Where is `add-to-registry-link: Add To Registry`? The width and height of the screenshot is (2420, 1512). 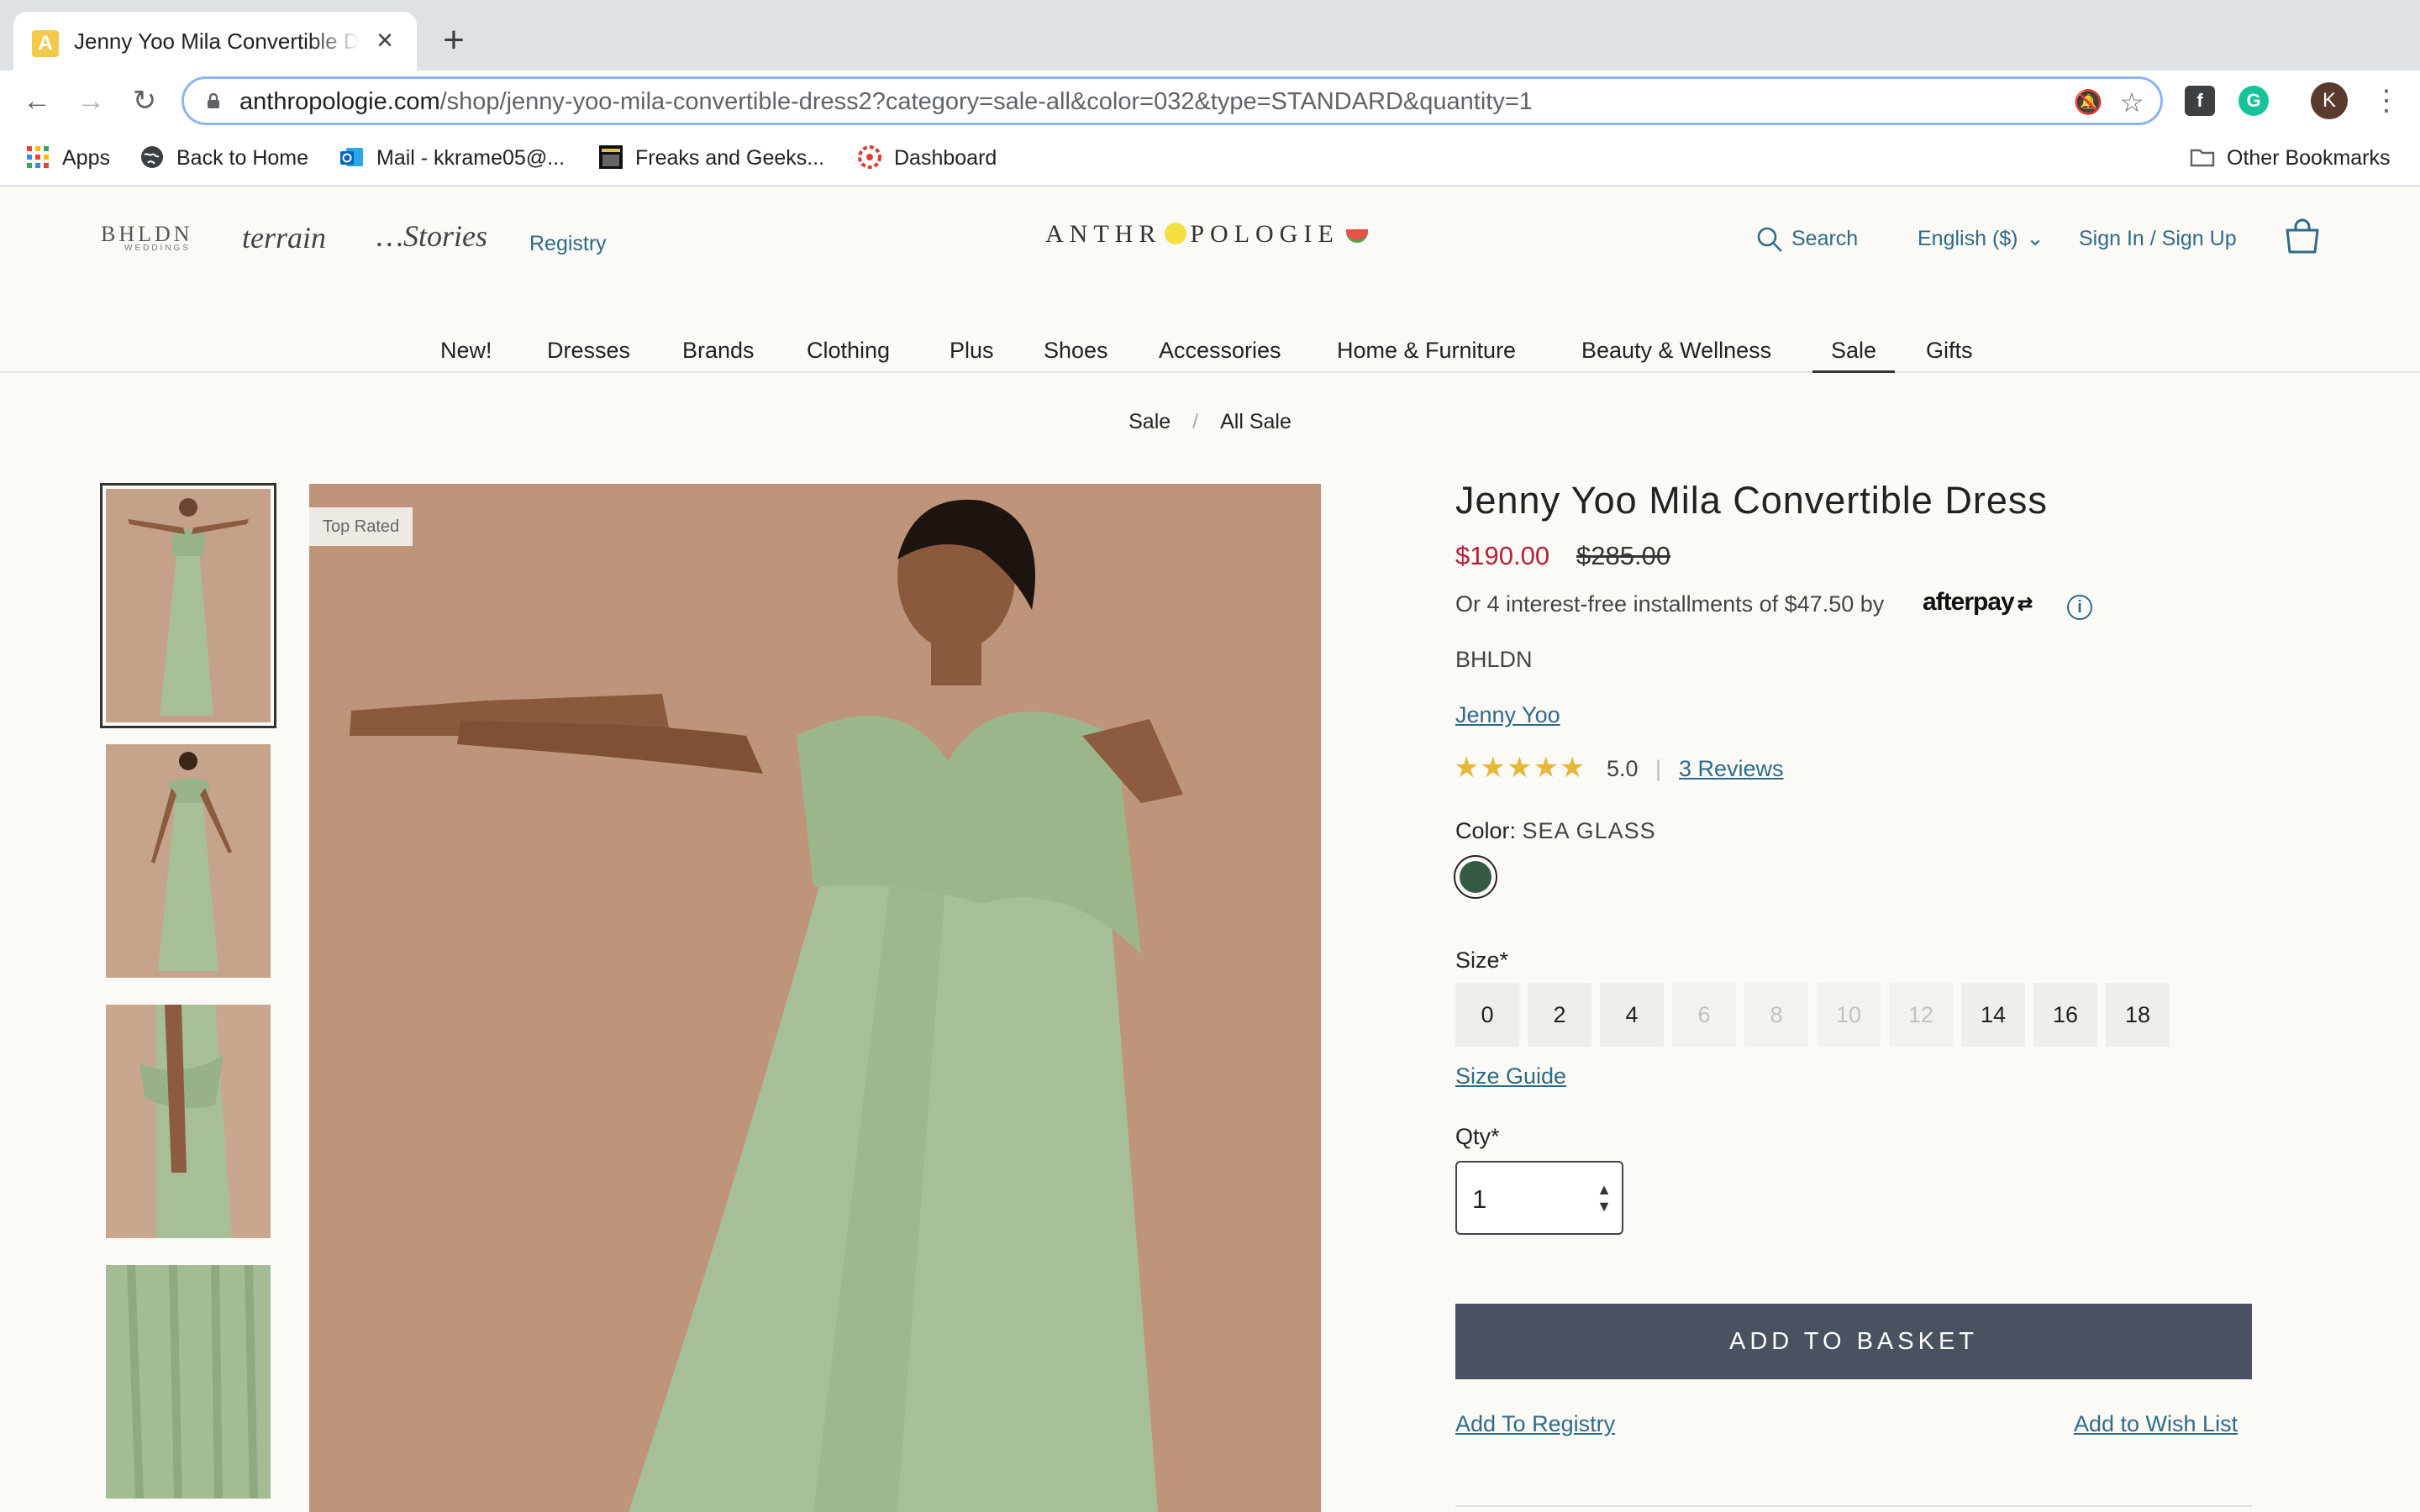
add-to-registry-link: Add To Registry is located at coordinates (1535, 1424).